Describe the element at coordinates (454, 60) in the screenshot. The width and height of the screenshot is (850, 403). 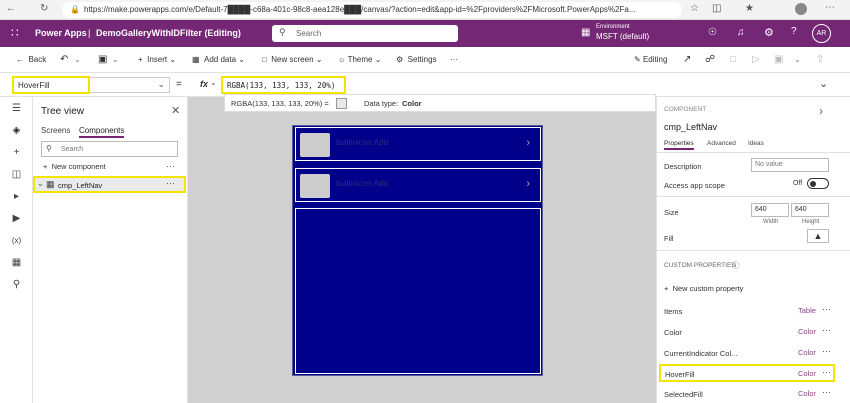
I see `more-button: ···` at that location.